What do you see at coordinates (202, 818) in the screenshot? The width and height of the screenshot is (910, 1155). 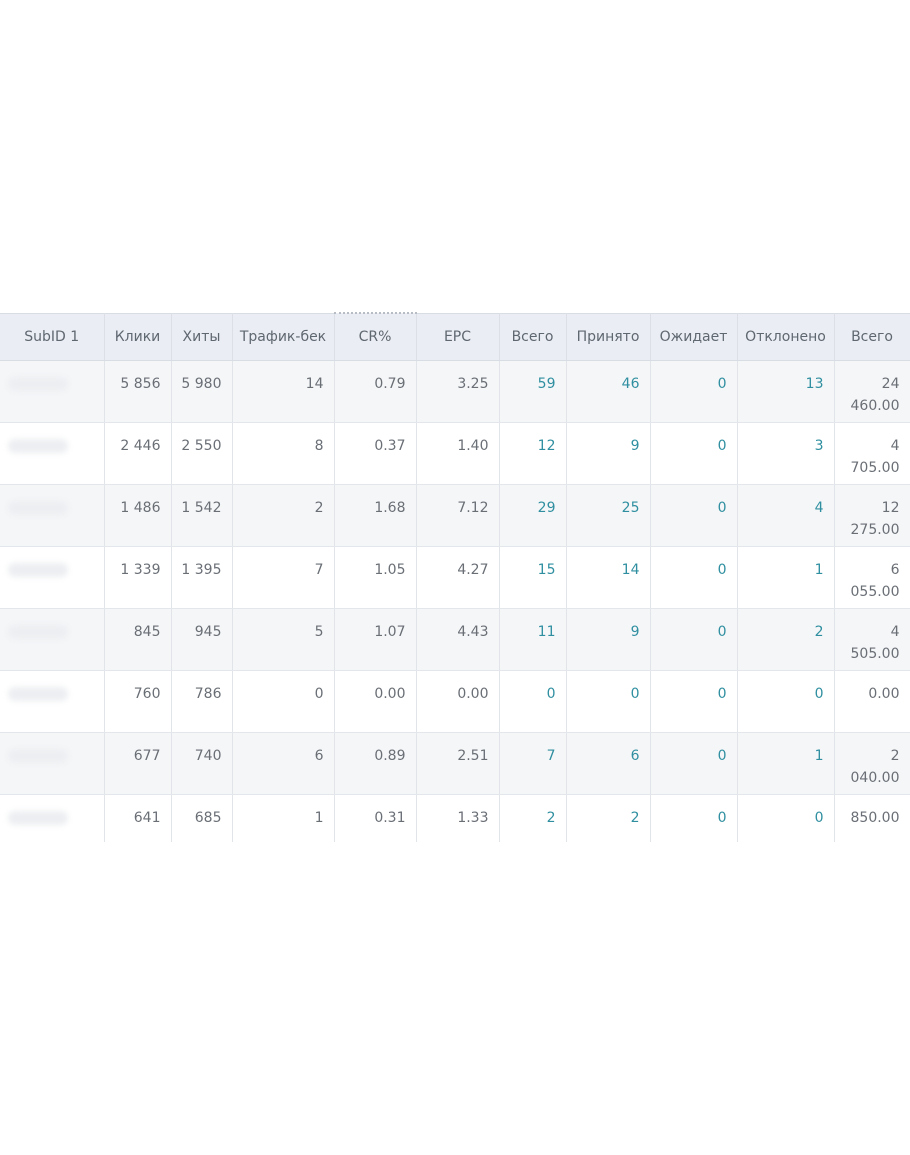 I see `cell-hits: 685` at bounding box center [202, 818].